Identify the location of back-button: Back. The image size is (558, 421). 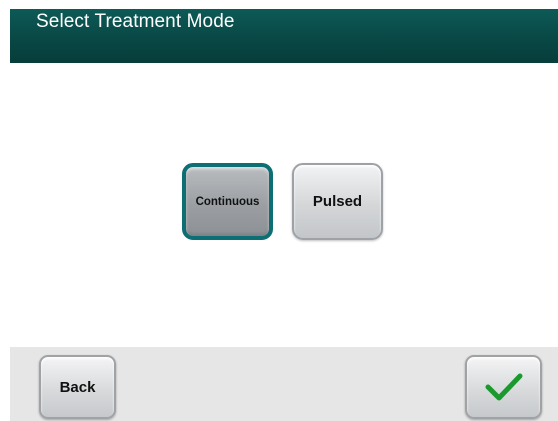
(77, 387).